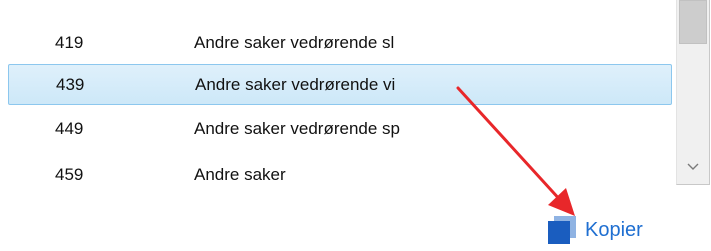 Image resolution: width=711 pixels, height=251 pixels. What do you see at coordinates (70, 84) in the screenshot?
I see `code-cell: 439` at bounding box center [70, 84].